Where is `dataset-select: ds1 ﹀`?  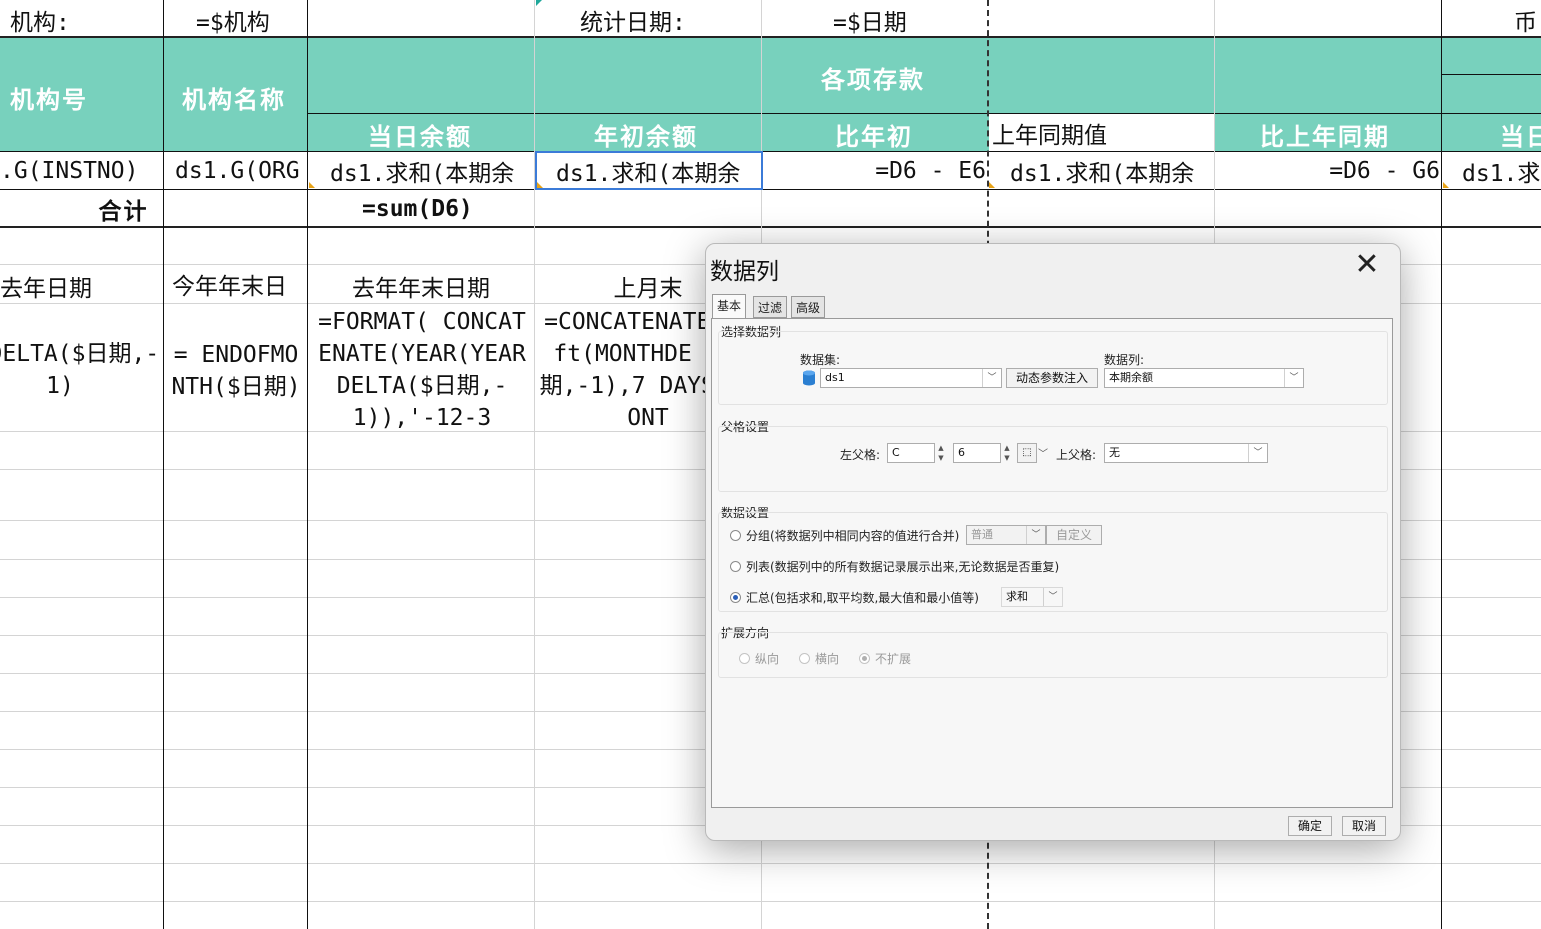
dataset-select: ds1 ﹀ is located at coordinates (911, 378).